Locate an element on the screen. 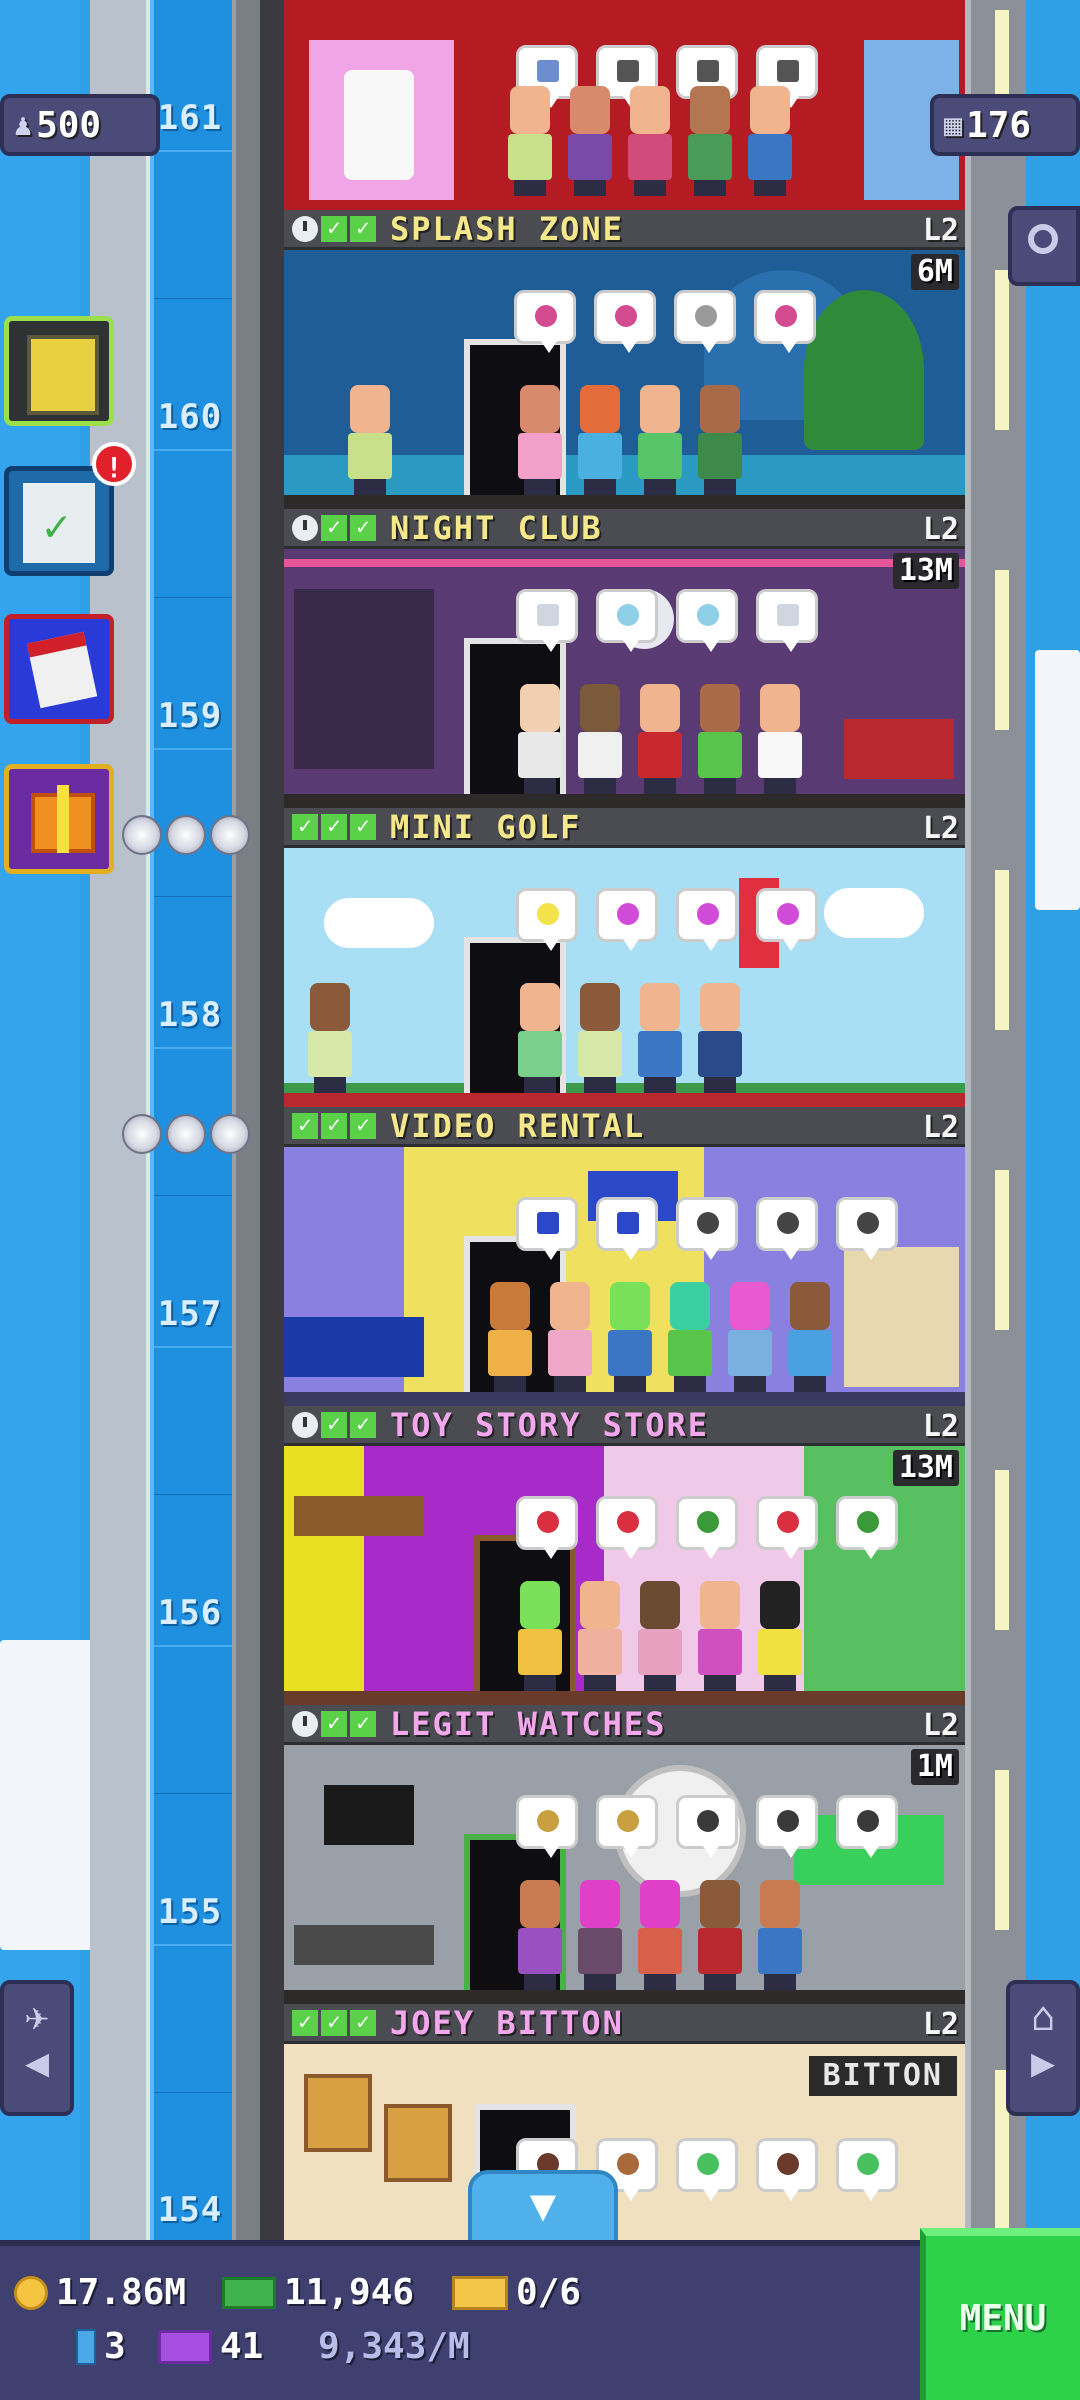  floor-header: ✓ ✓ LEGIT WATCHES L2 is located at coordinates (624, 1725).